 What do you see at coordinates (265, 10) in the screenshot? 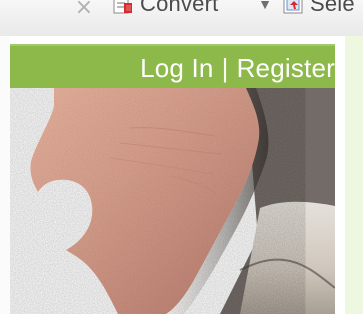
I see `chevron-down-icon: ▼` at bounding box center [265, 10].